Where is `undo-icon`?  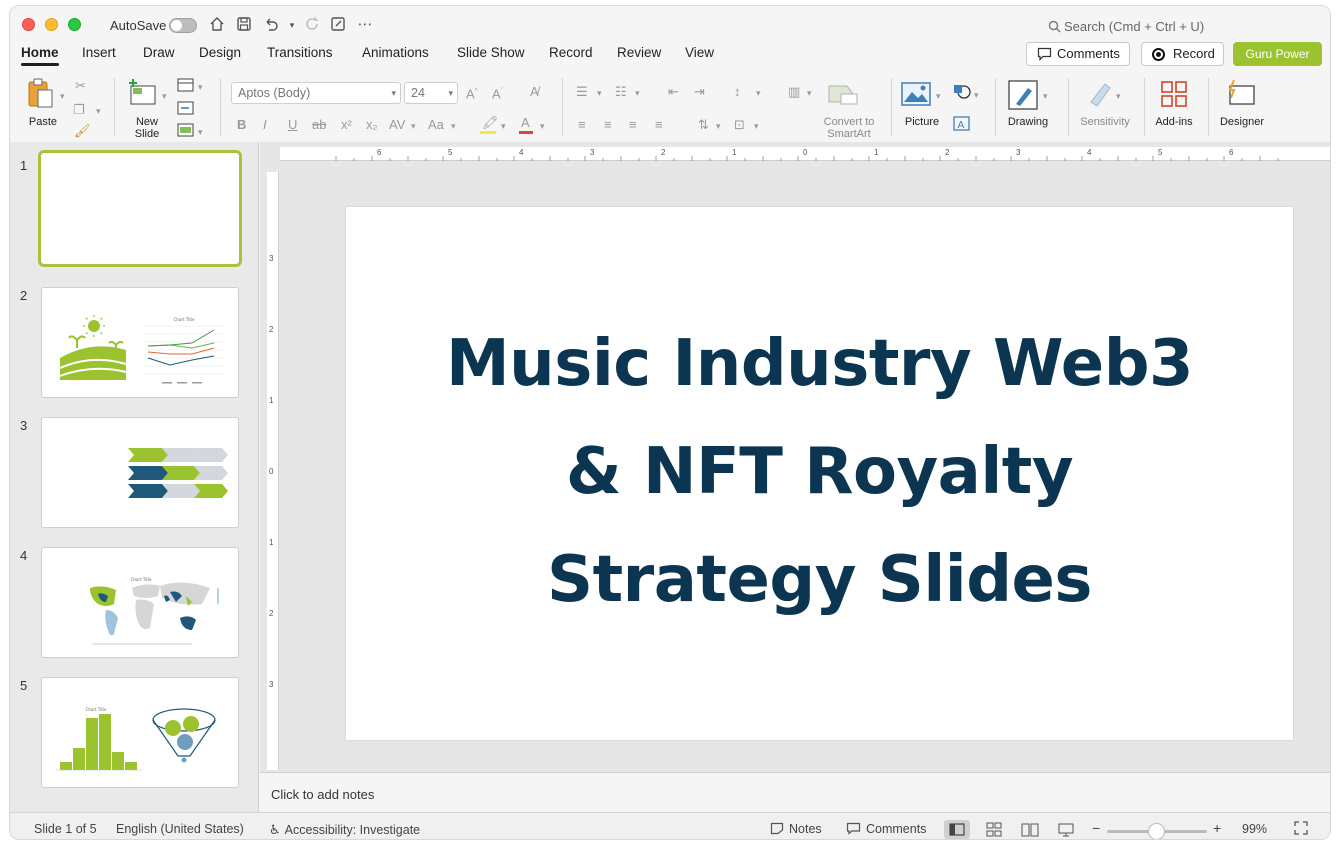
undo-icon is located at coordinates (271, 25).